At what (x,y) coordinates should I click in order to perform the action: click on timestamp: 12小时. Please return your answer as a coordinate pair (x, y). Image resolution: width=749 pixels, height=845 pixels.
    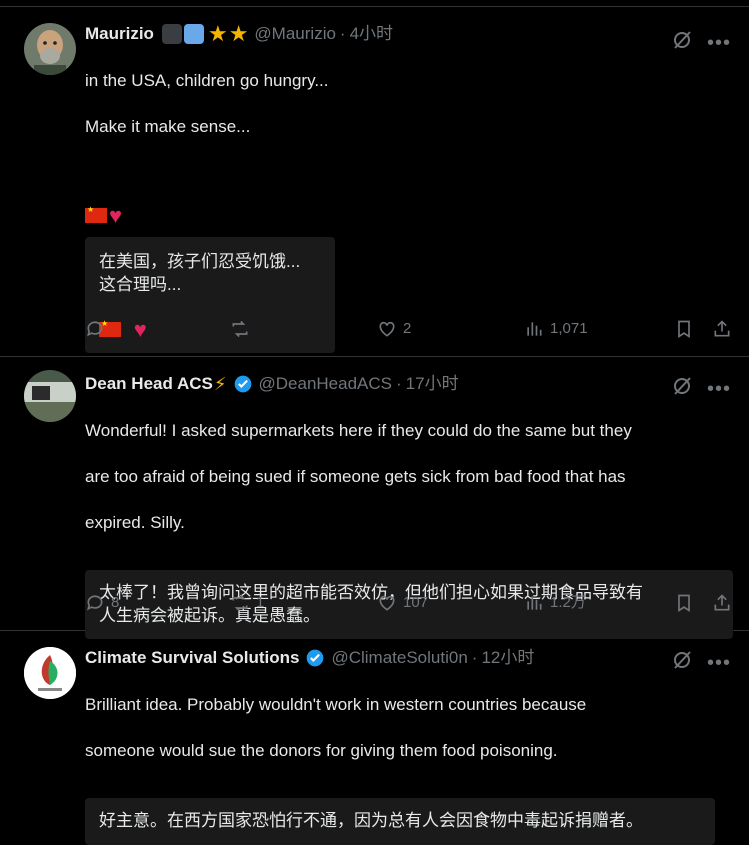
    Looking at the image, I should click on (507, 658).